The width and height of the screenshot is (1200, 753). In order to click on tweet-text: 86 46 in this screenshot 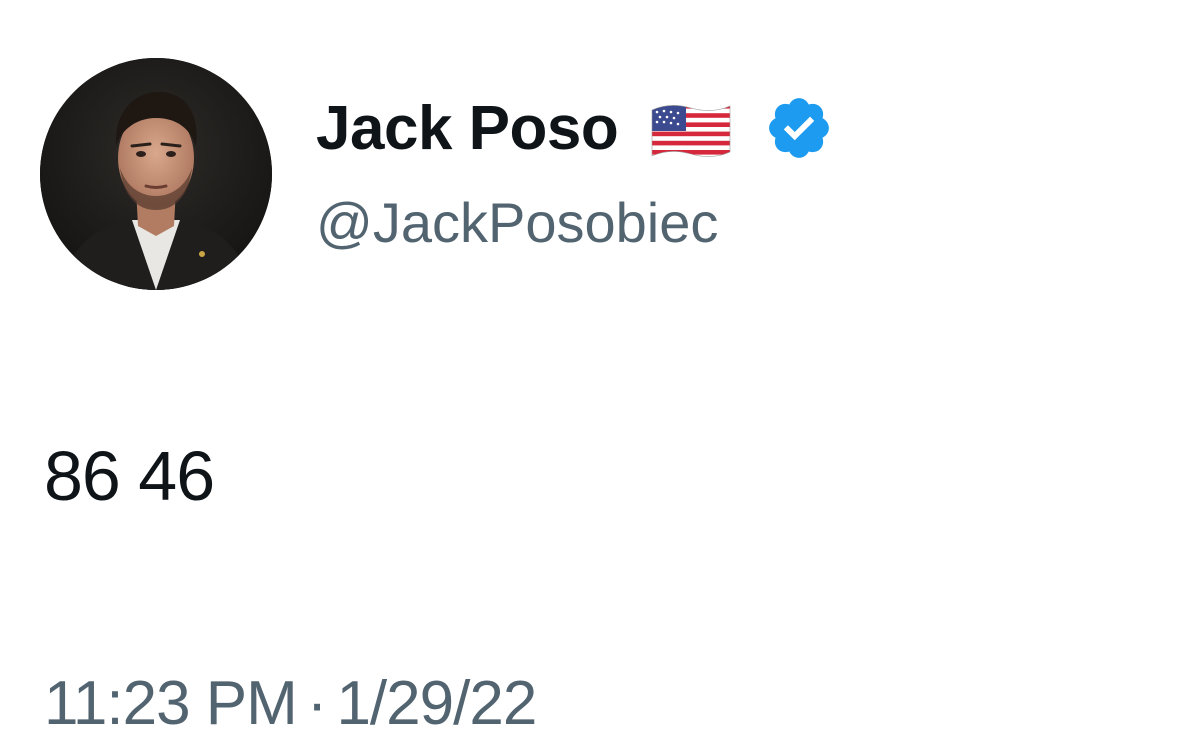, I will do `click(129, 476)`.